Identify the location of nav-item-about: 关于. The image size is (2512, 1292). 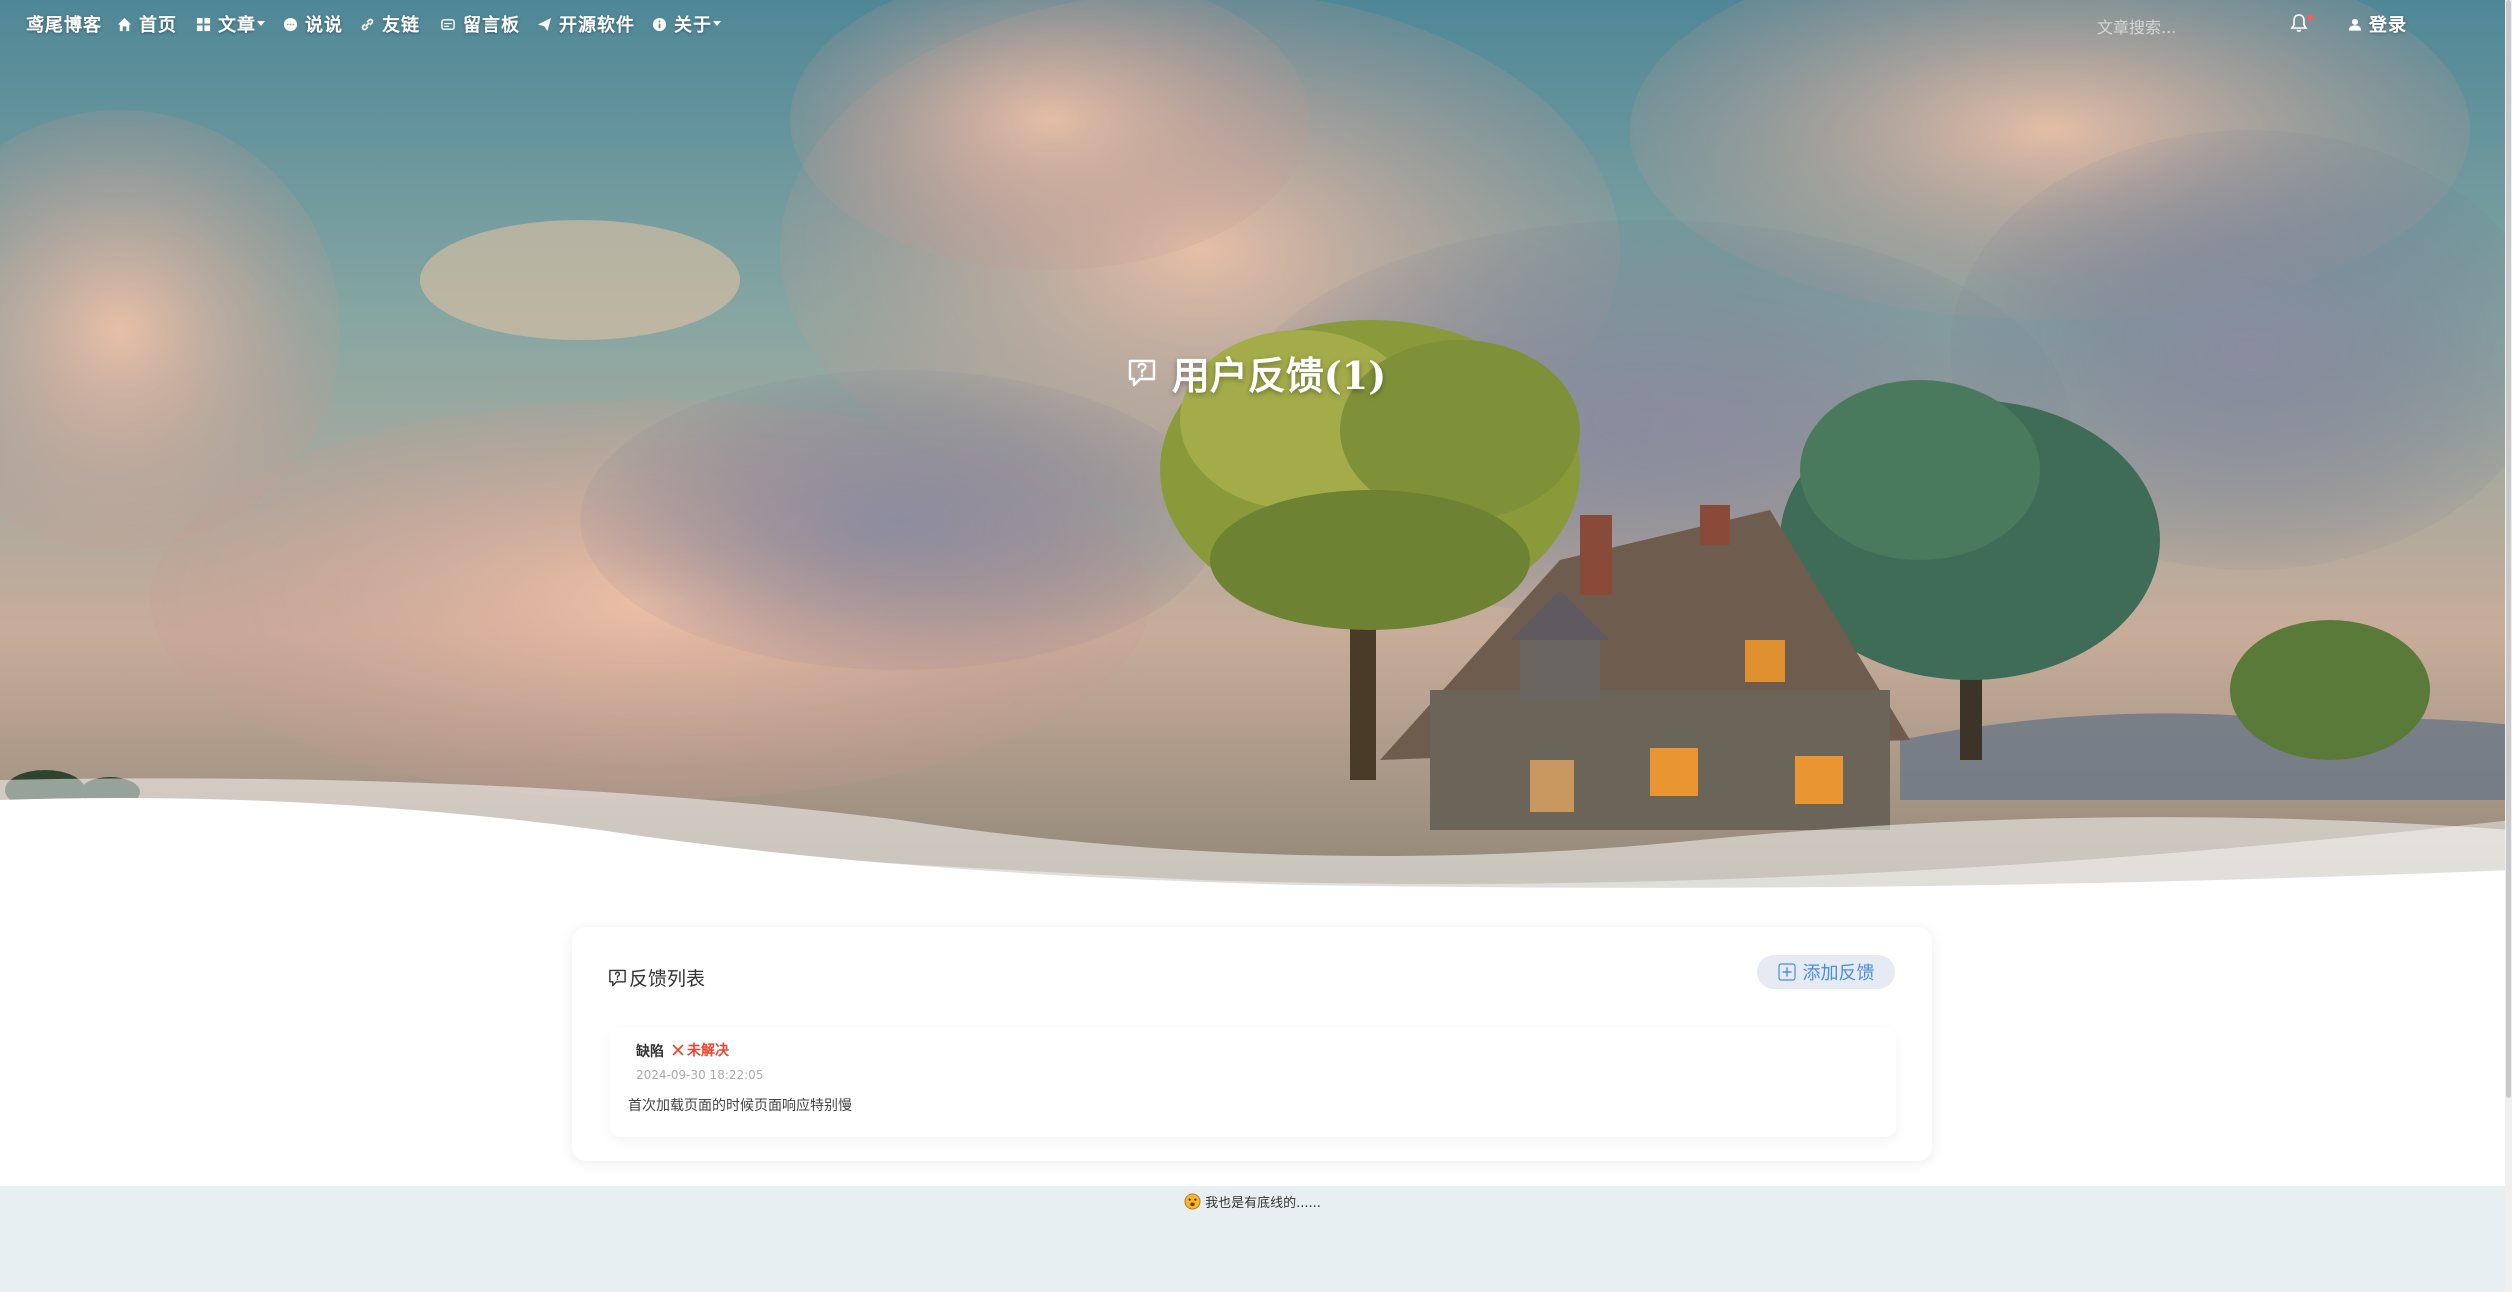
(686, 24).